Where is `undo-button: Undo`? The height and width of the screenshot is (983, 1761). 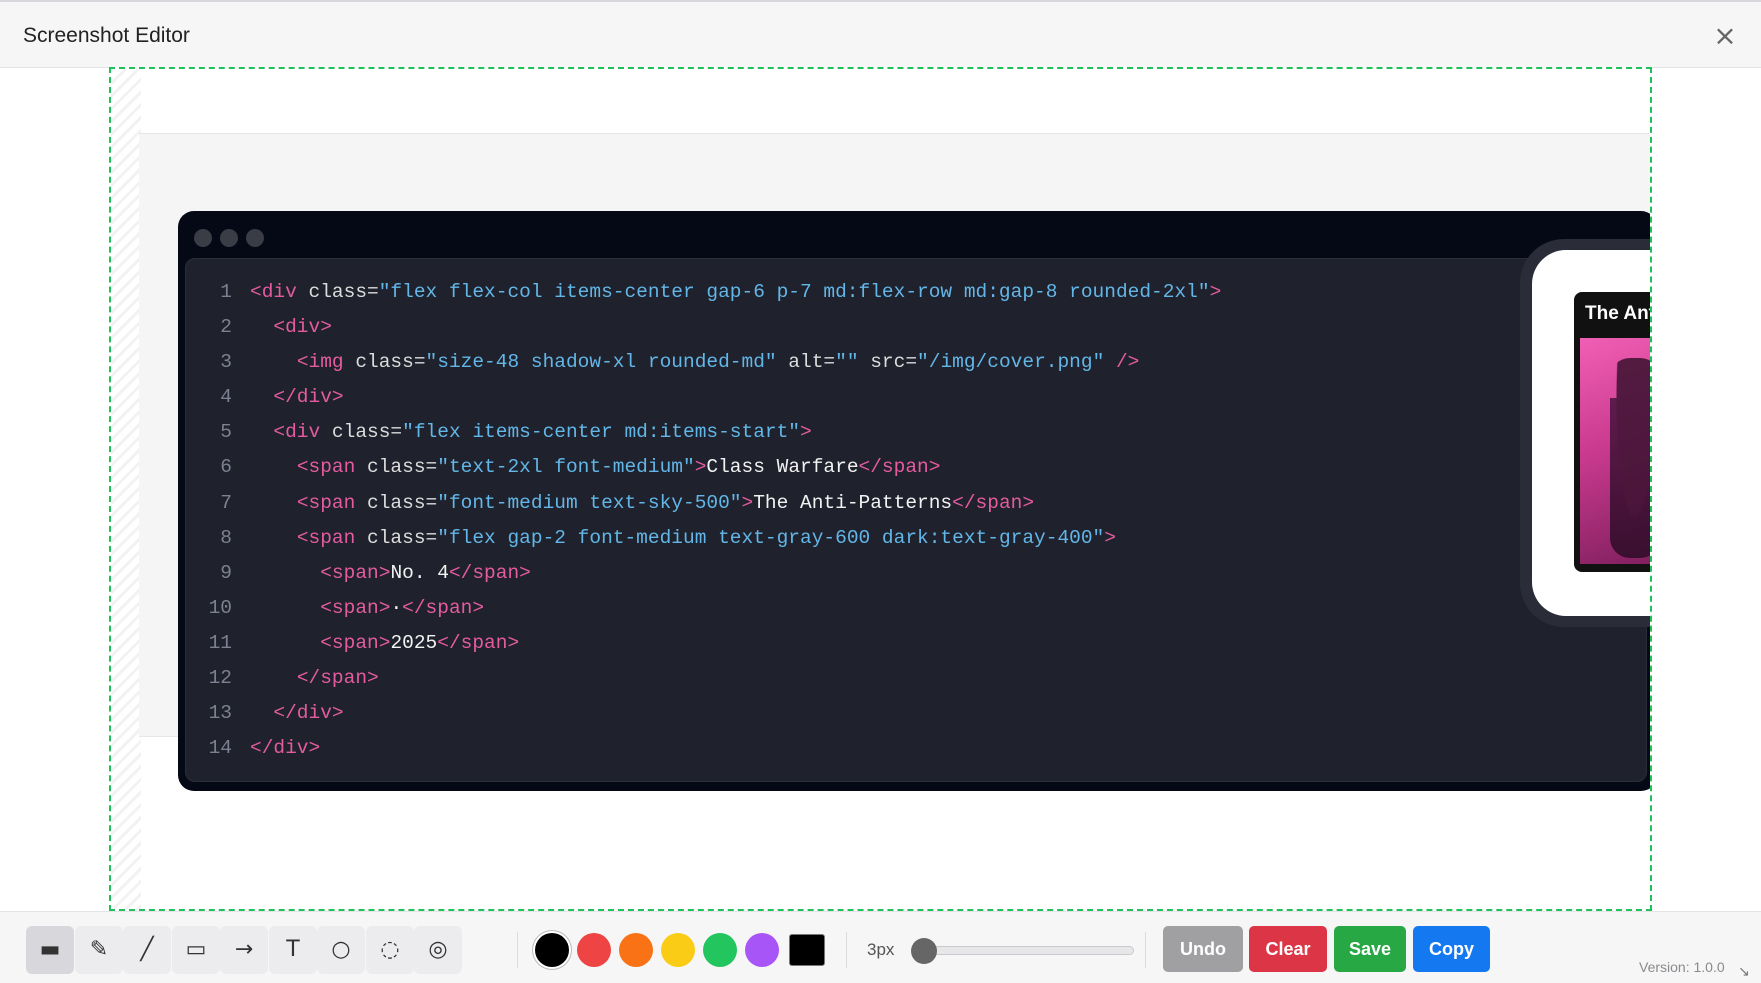 undo-button: Undo is located at coordinates (1203, 949).